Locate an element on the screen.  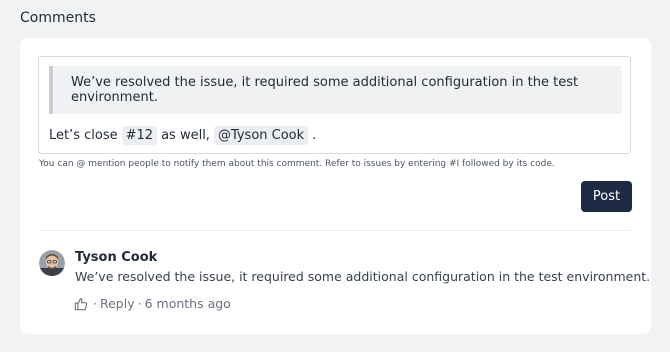
reply-link: Reply is located at coordinates (117, 303).